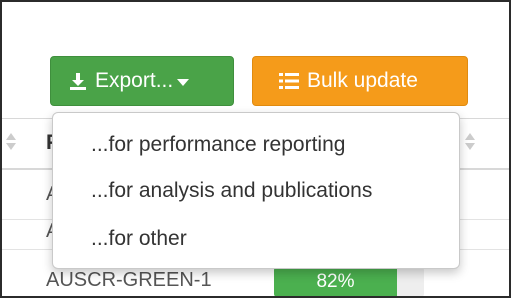 This screenshot has width=511, height=298. I want to click on indicator-code: AUSCR-GREEN-1, so click(129, 280).